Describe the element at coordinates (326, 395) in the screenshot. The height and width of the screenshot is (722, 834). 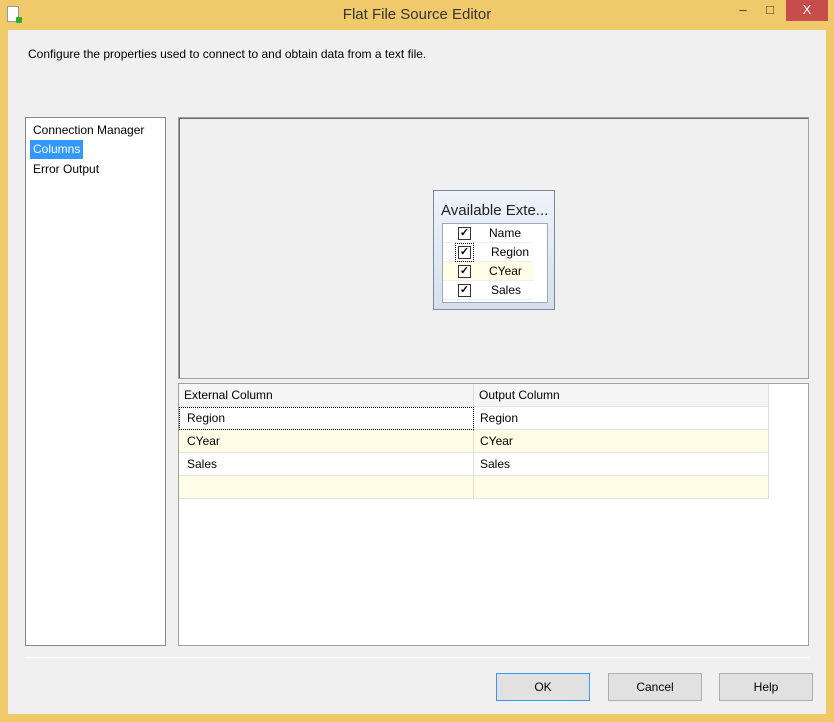
I see `header-external-column: External Column` at that location.